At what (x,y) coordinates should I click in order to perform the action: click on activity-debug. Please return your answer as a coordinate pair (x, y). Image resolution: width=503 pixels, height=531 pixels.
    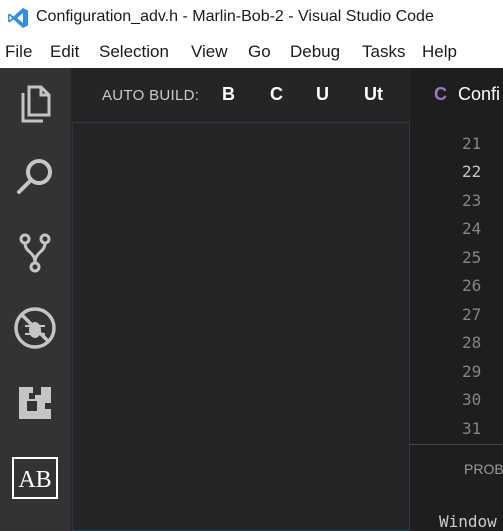
    Looking at the image, I should click on (35, 328).